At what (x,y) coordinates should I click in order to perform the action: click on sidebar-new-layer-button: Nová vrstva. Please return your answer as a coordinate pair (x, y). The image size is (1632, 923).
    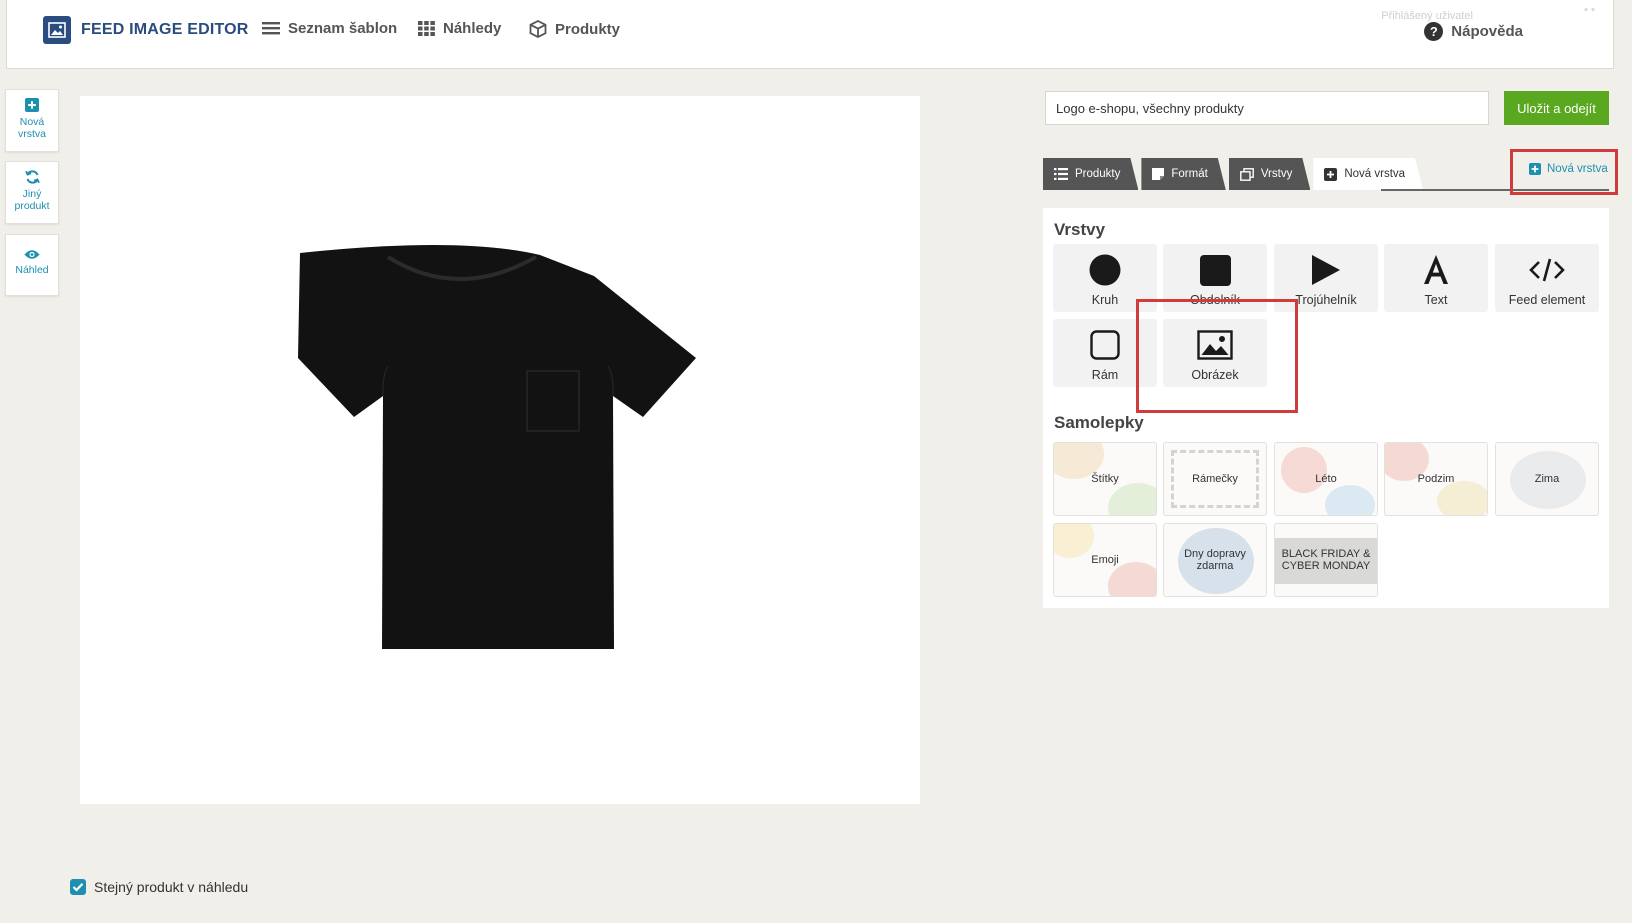
    Looking at the image, I should click on (32, 120).